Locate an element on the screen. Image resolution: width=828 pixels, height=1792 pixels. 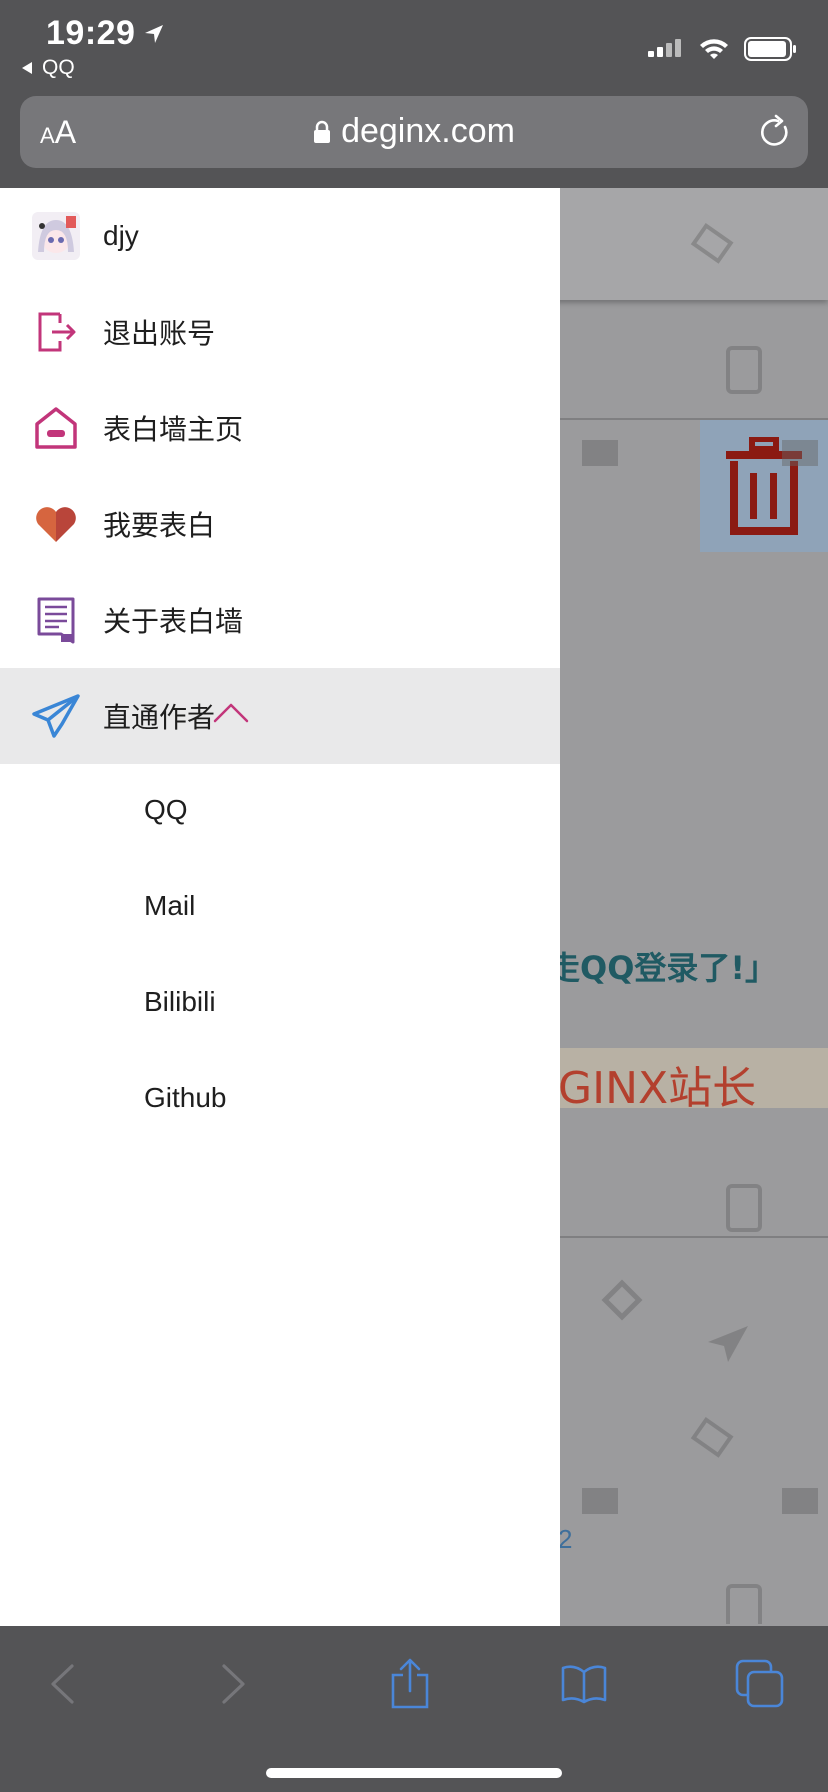
tabs-icon is located at coordinates (759, 1683).